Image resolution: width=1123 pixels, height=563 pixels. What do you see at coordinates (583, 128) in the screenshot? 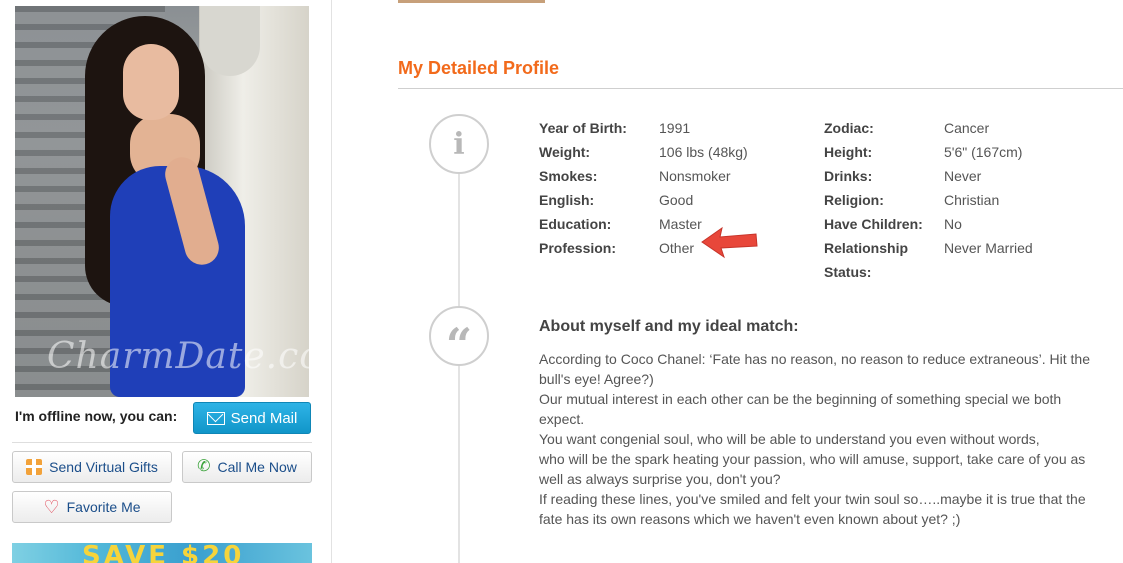
I see `detail-label: Year of Birth:` at bounding box center [583, 128].